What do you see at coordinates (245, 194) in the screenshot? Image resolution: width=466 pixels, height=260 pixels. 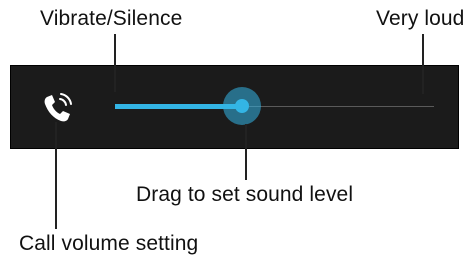 I see `drag-hint-label: Drag to set sound level` at bounding box center [245, 194].